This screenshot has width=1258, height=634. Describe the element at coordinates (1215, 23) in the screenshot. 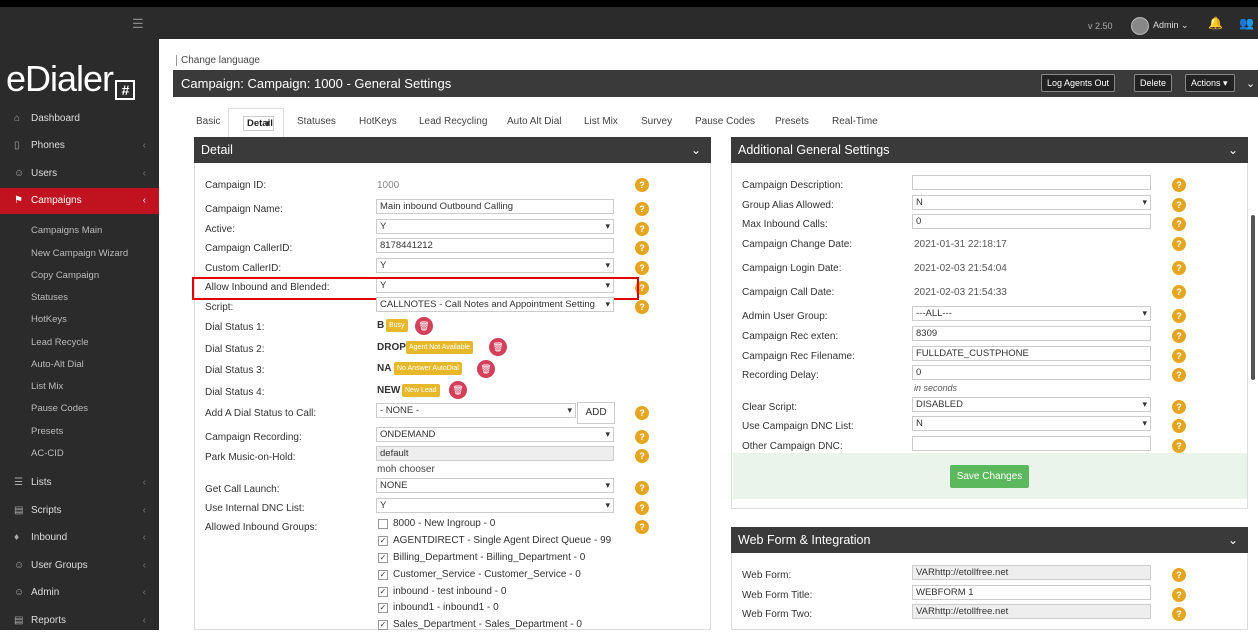

I see `bell-icon: 🔔` at that location.